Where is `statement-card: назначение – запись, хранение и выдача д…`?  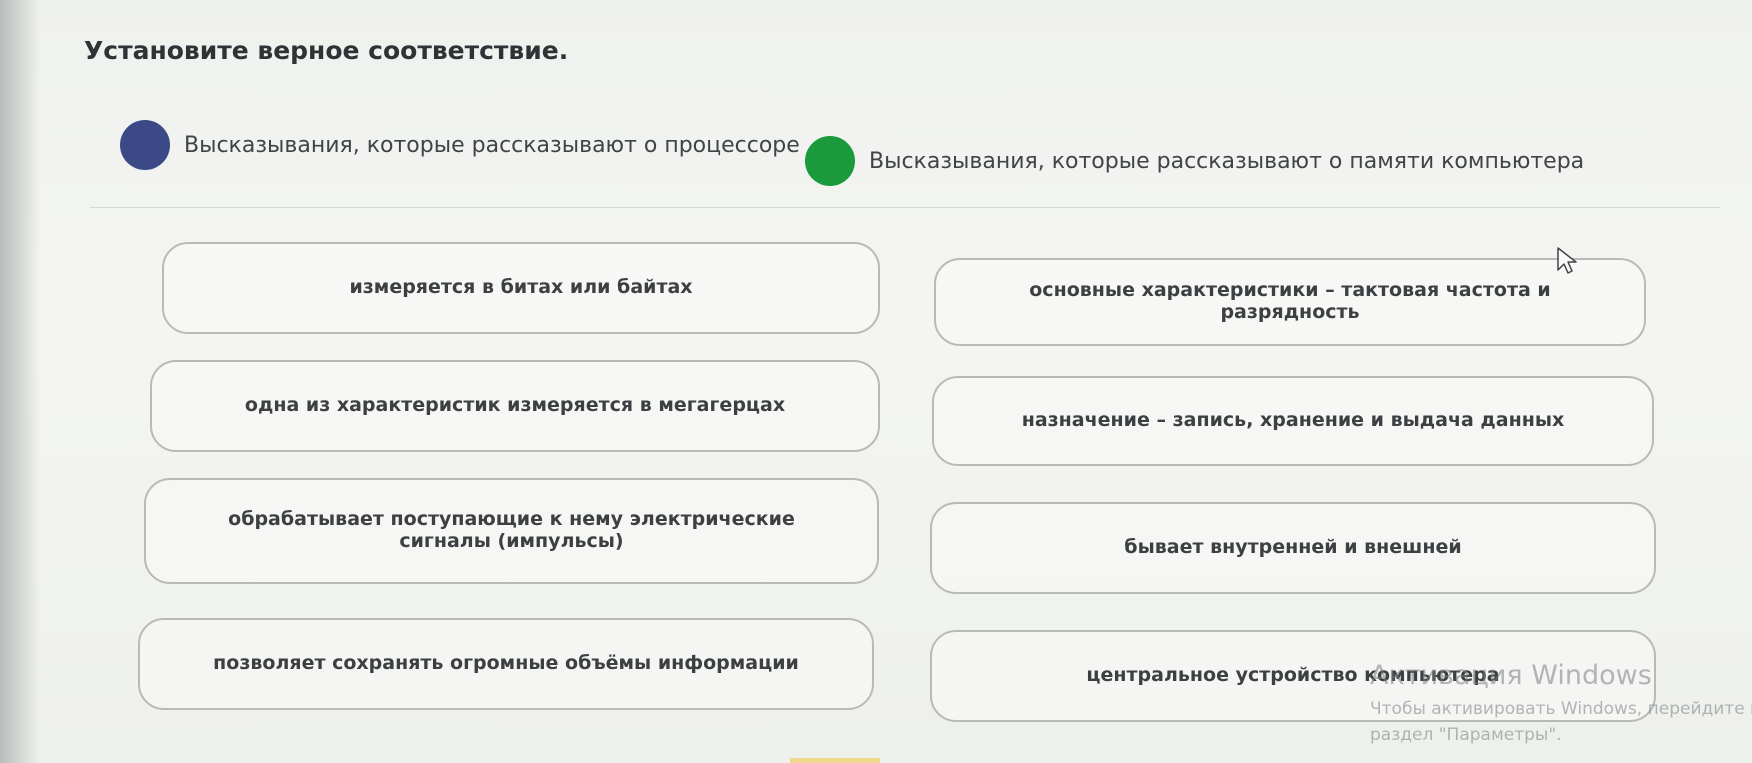
statement-card: назначение – запись, хранение и выдача д… is located at coordinates (1293, 421).